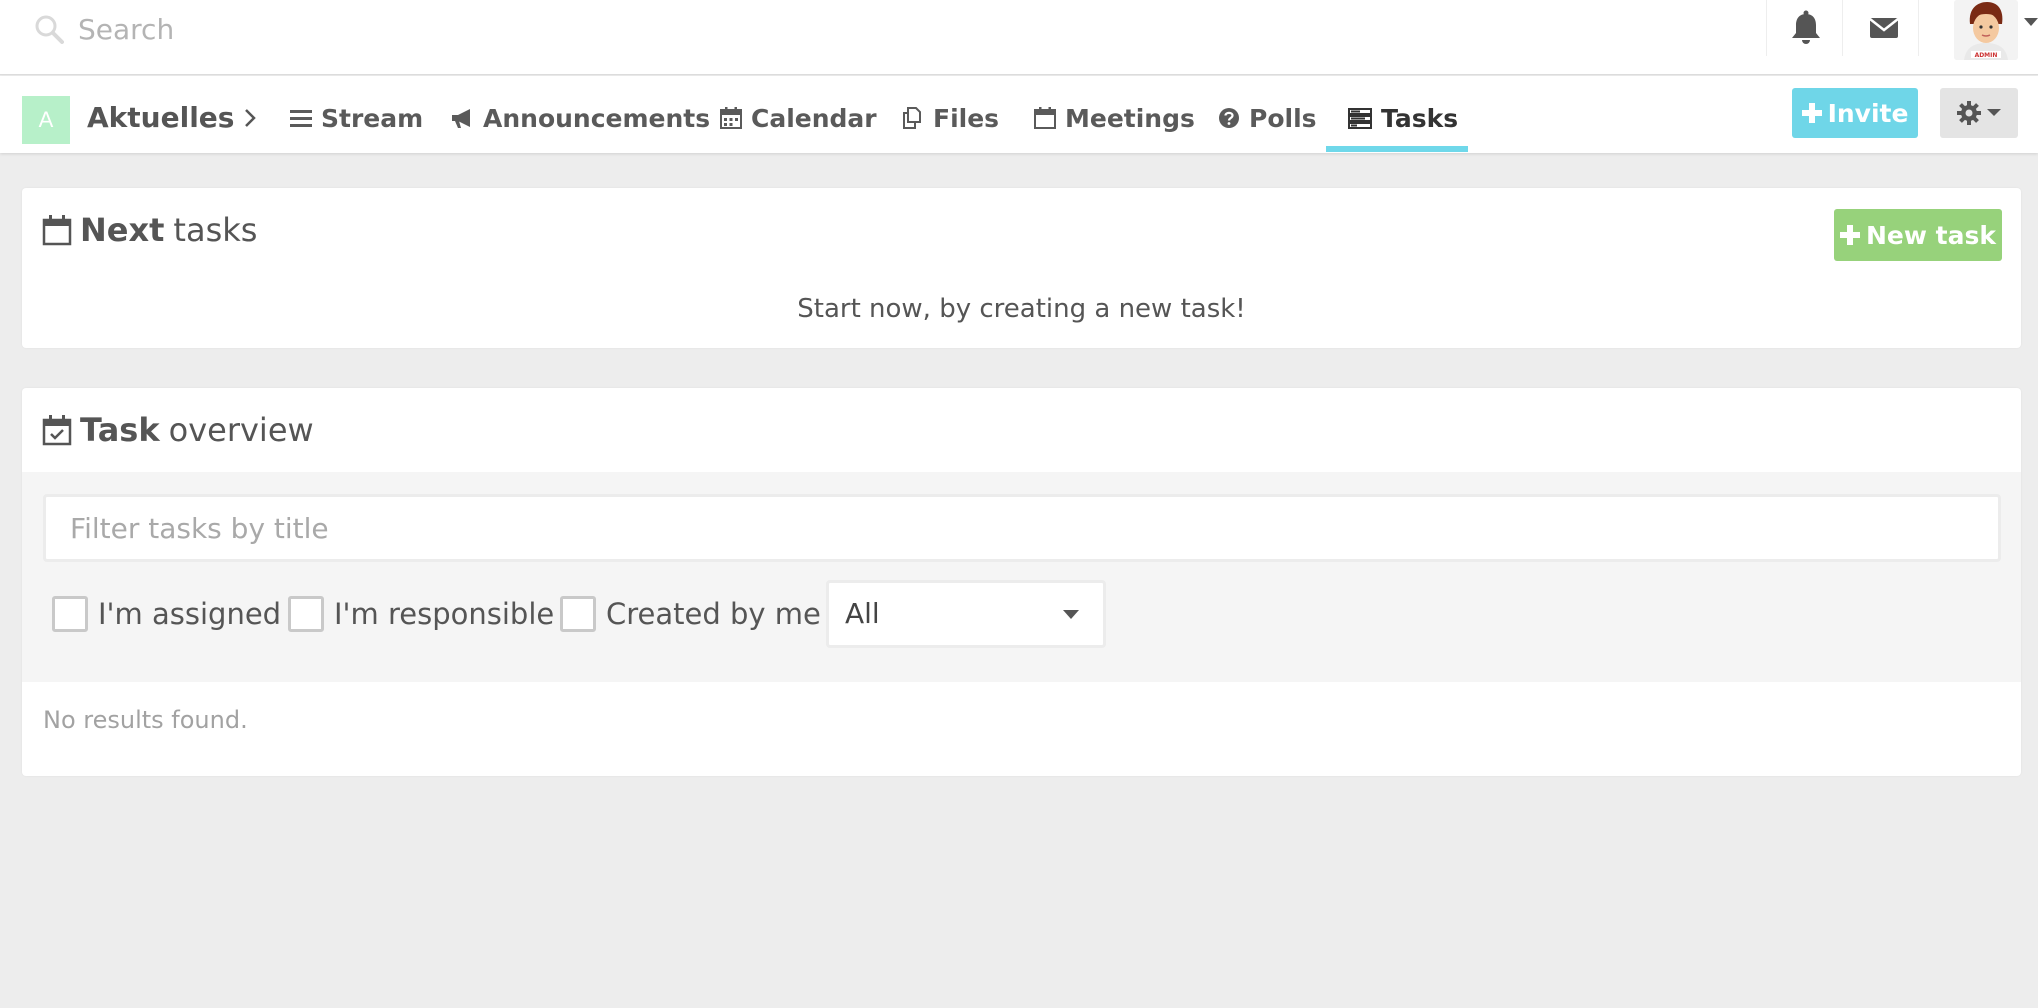 This screenshot has width=2038, height=1008. What do you see at coordinates (378, 29) in the screenshot?
I see `search-input` at bounding box center [378, 29].